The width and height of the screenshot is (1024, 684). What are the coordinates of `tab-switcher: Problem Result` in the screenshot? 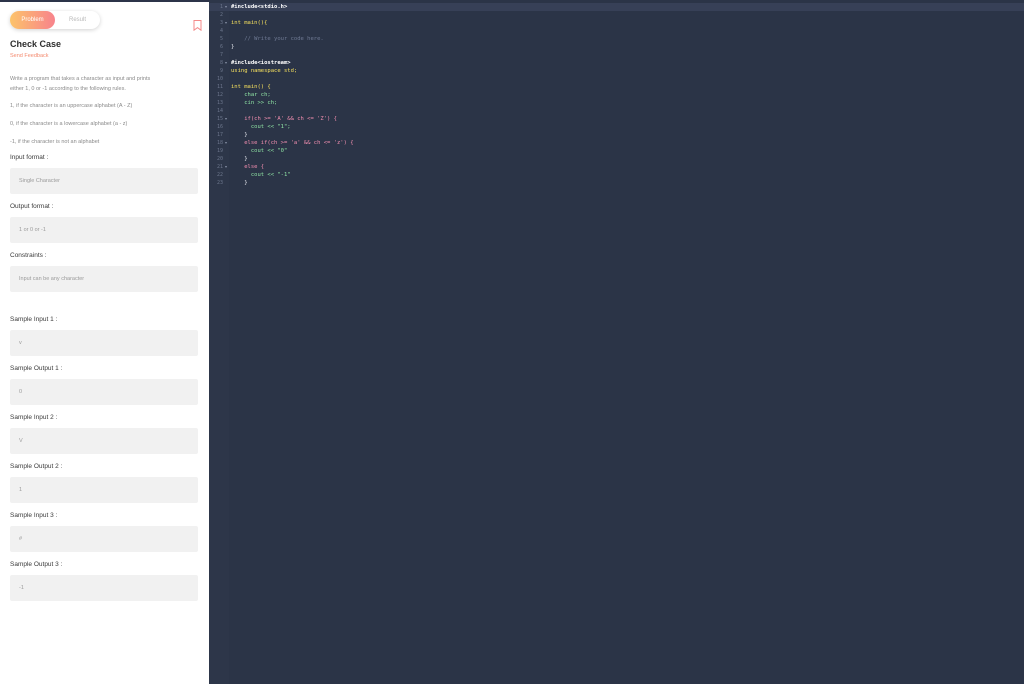 It's located at (55, 20).